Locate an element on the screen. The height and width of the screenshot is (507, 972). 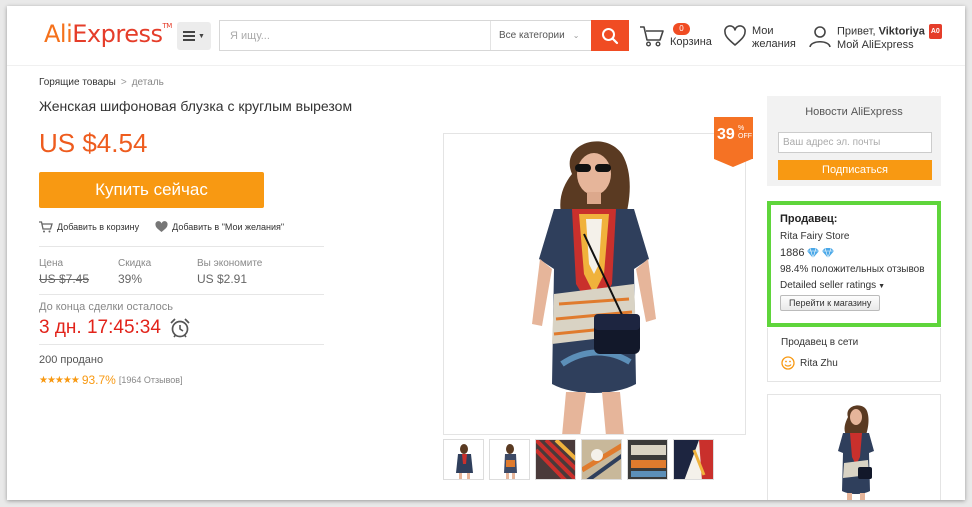
savings-stat: Вы экономите US $2.91 is located at coordinates (230, 272).